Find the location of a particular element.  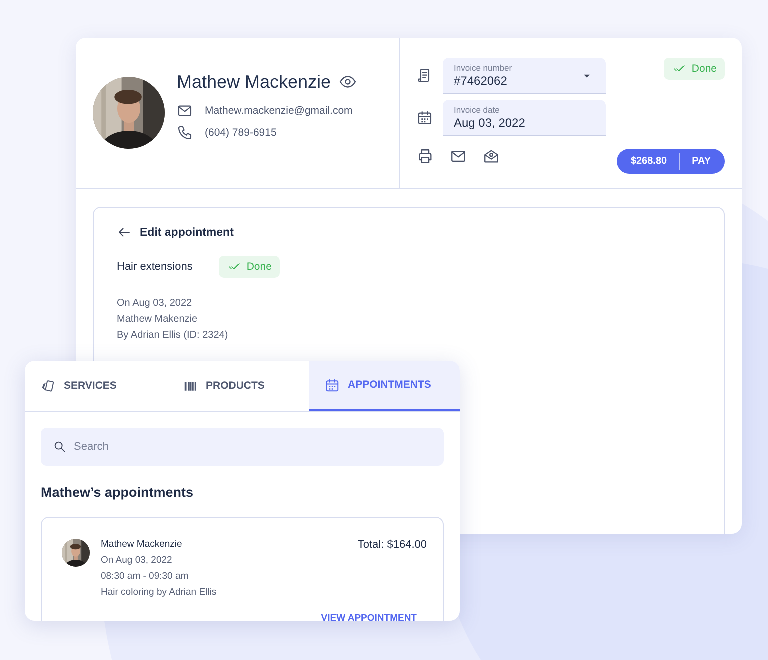

eye-icon is located at coordinates (348, 82).